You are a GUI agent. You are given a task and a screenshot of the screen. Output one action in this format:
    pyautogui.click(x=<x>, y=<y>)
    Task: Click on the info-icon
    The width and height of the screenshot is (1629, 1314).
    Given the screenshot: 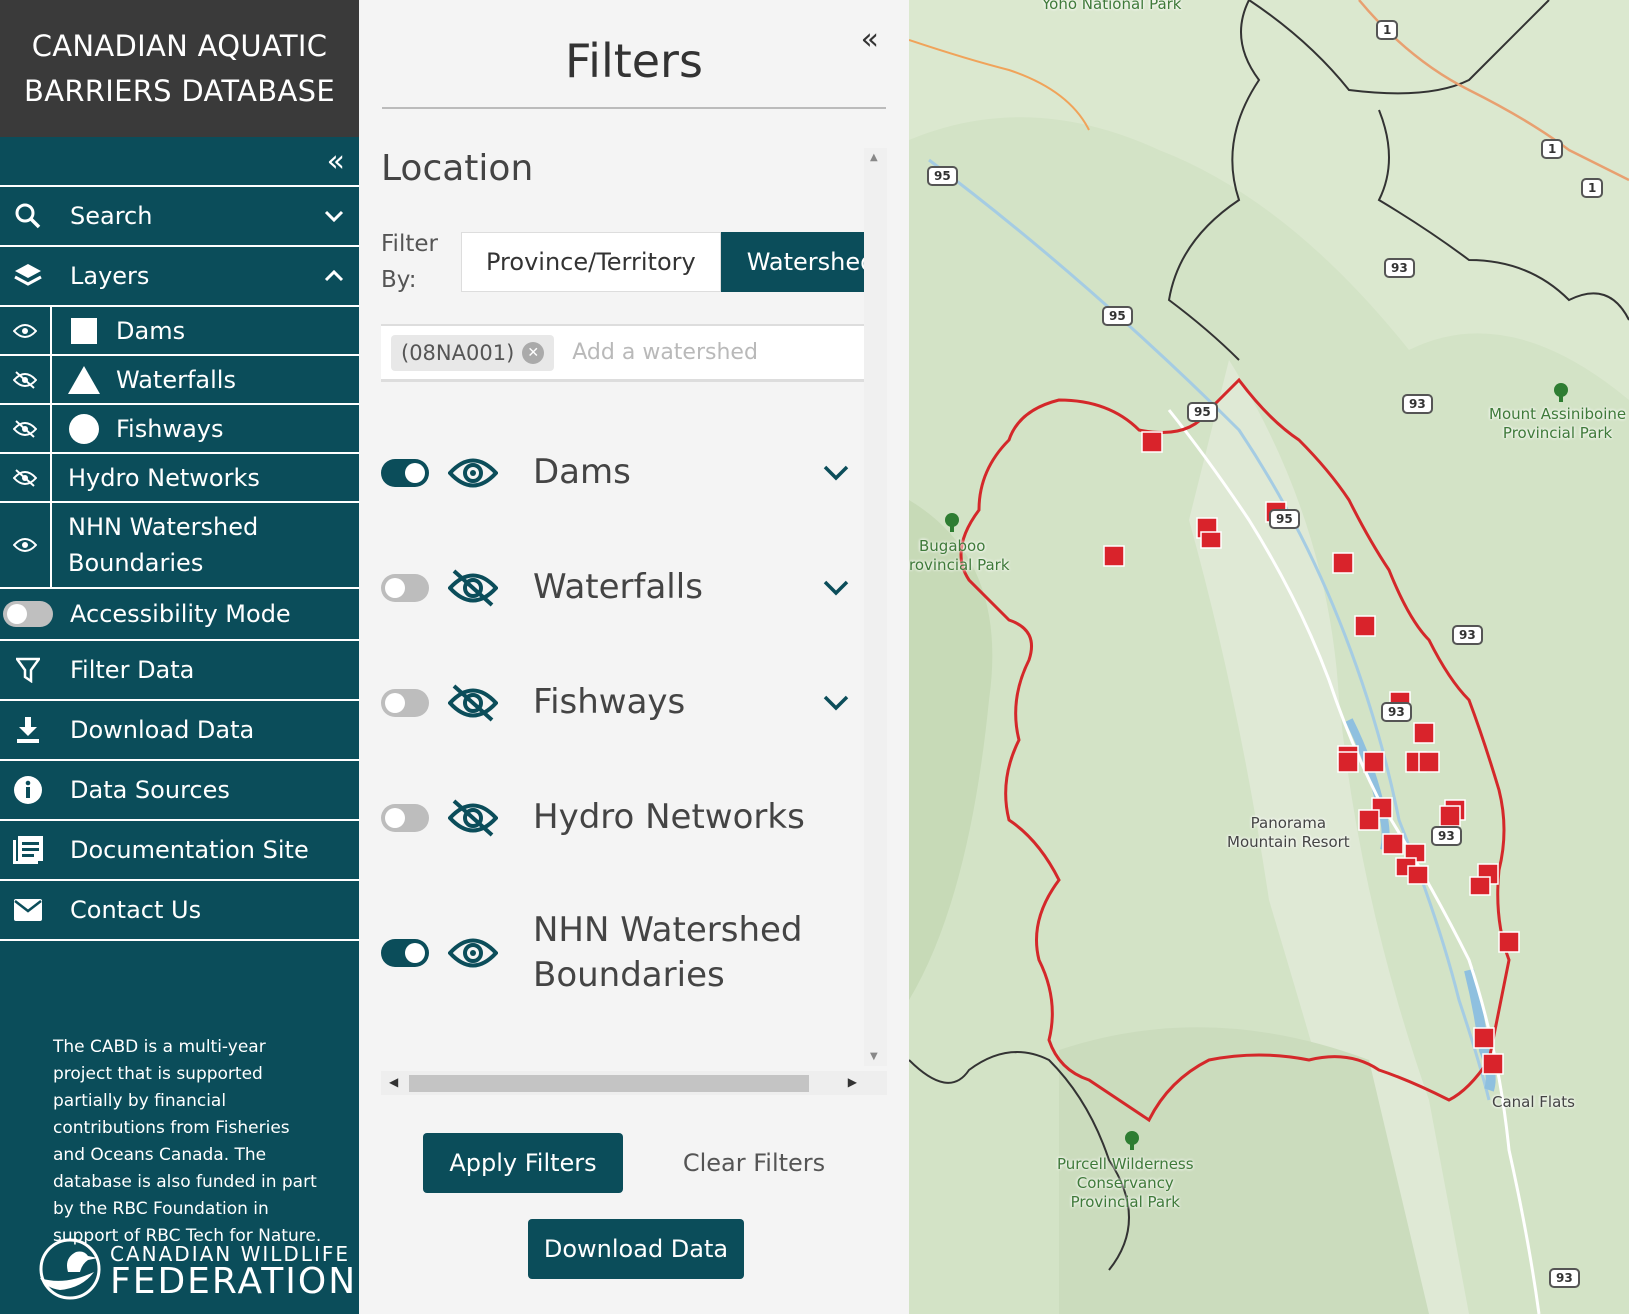 What is the action you would take?
    pyautogui.click(x=28, y=790)
    